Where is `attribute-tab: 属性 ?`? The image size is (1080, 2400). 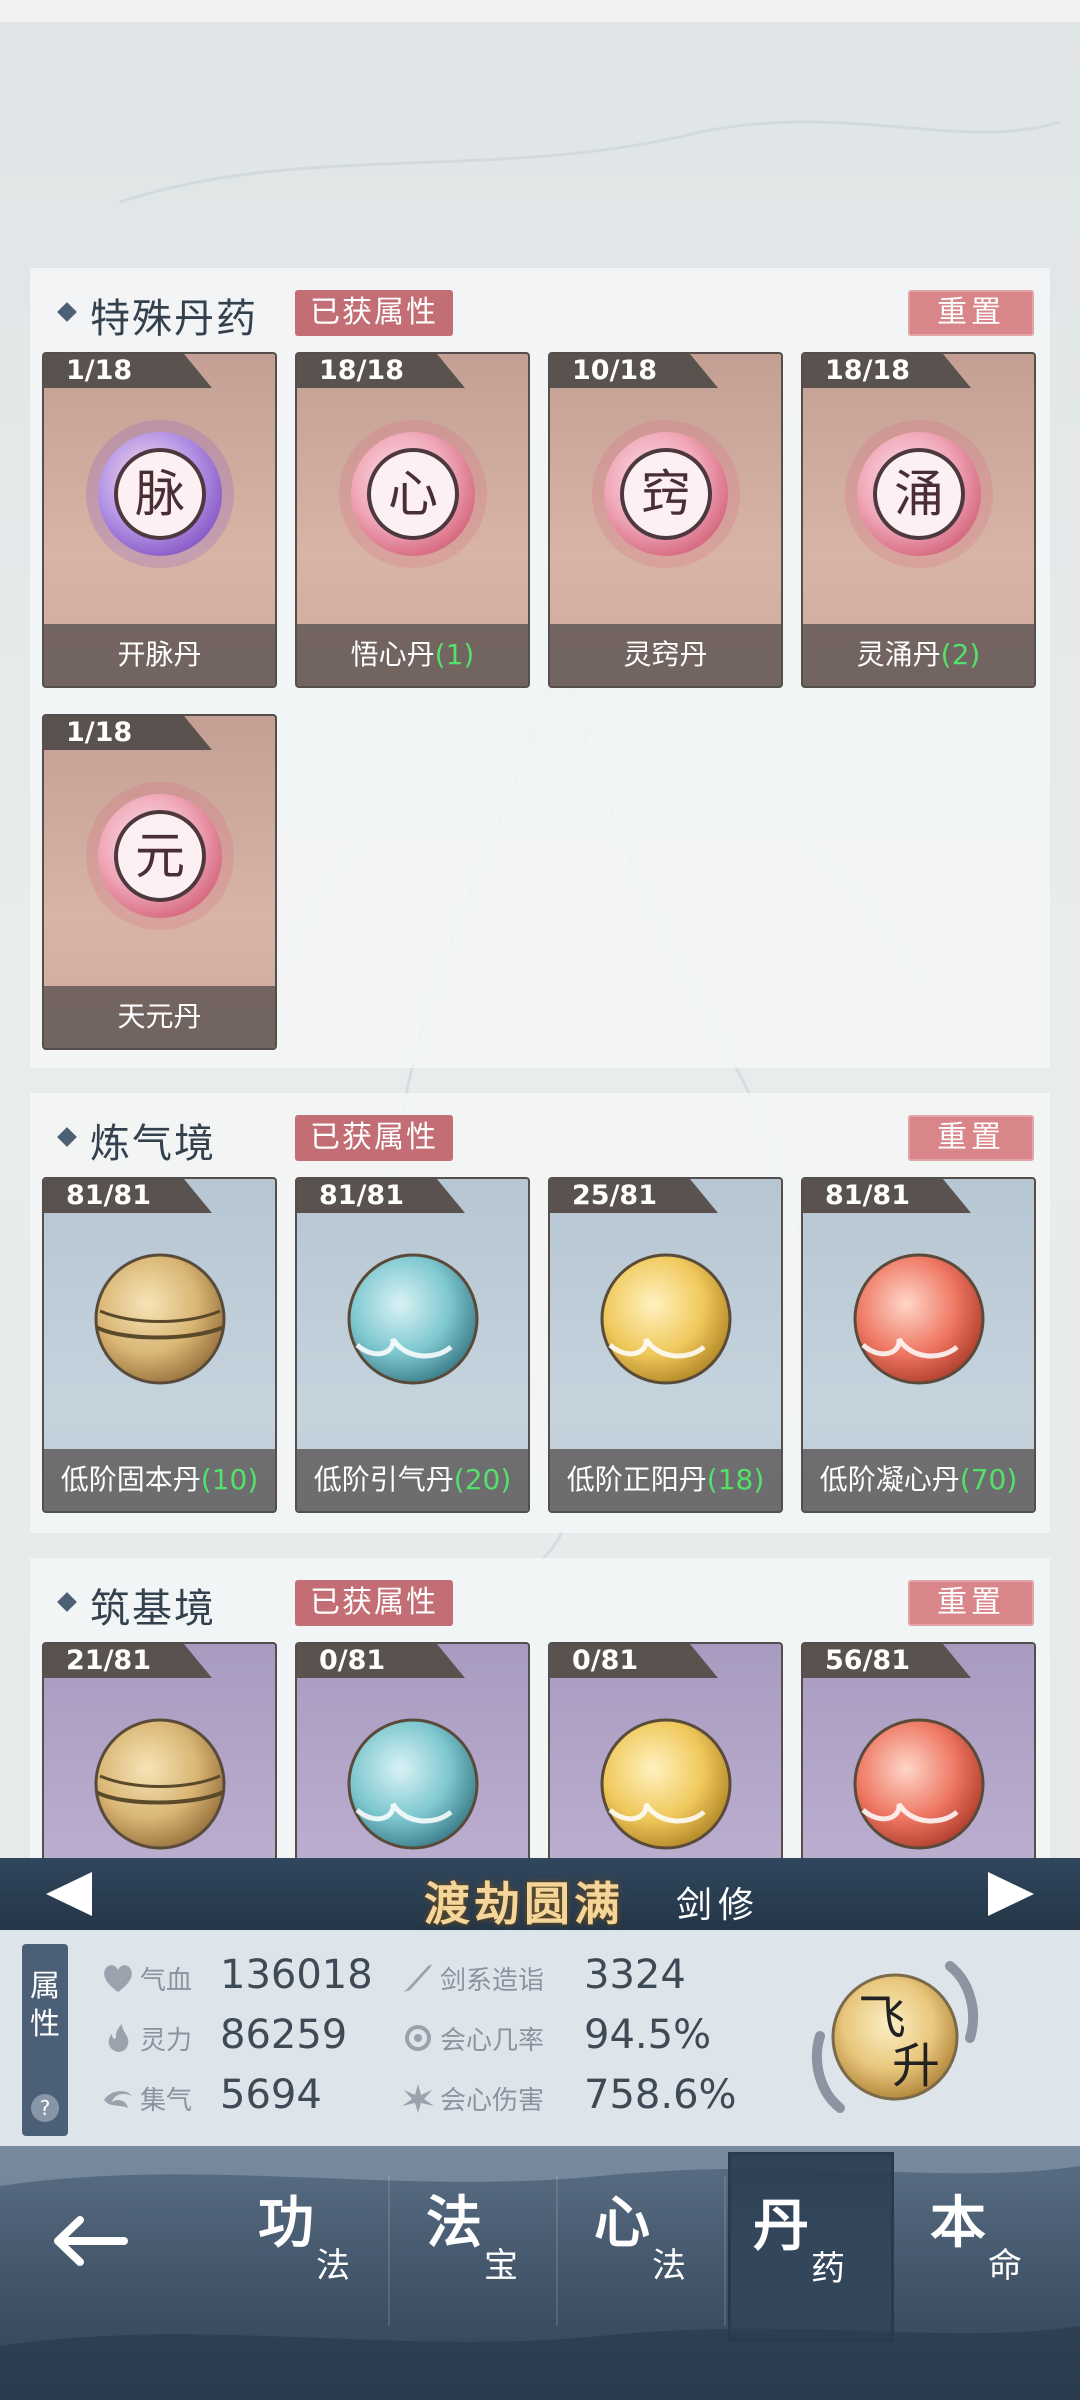
attribute-tab: 属性 ? is located at coordinates (45, 2040).